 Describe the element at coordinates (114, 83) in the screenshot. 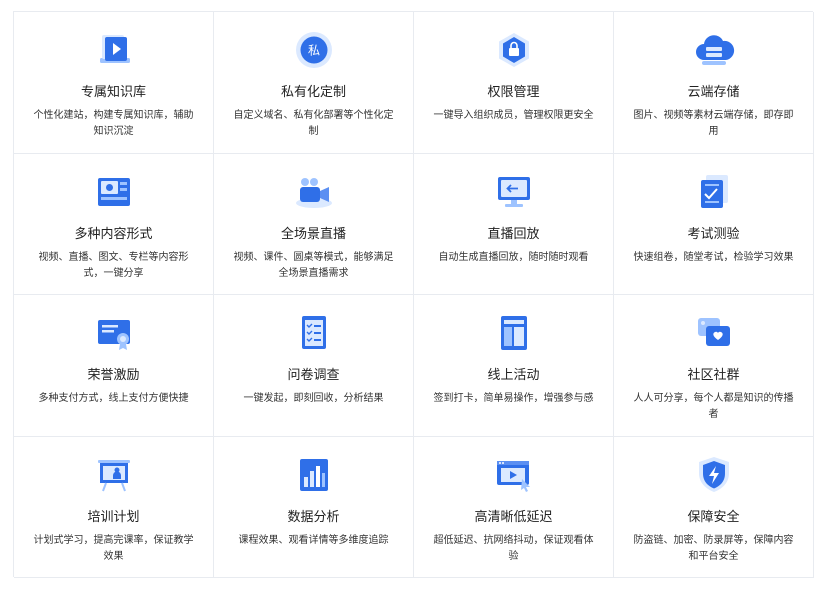

I see `feature-card-knowledge-base: 专属知识库 个性化建站，构建专属知识库，辅助知识沉淀` at that location.